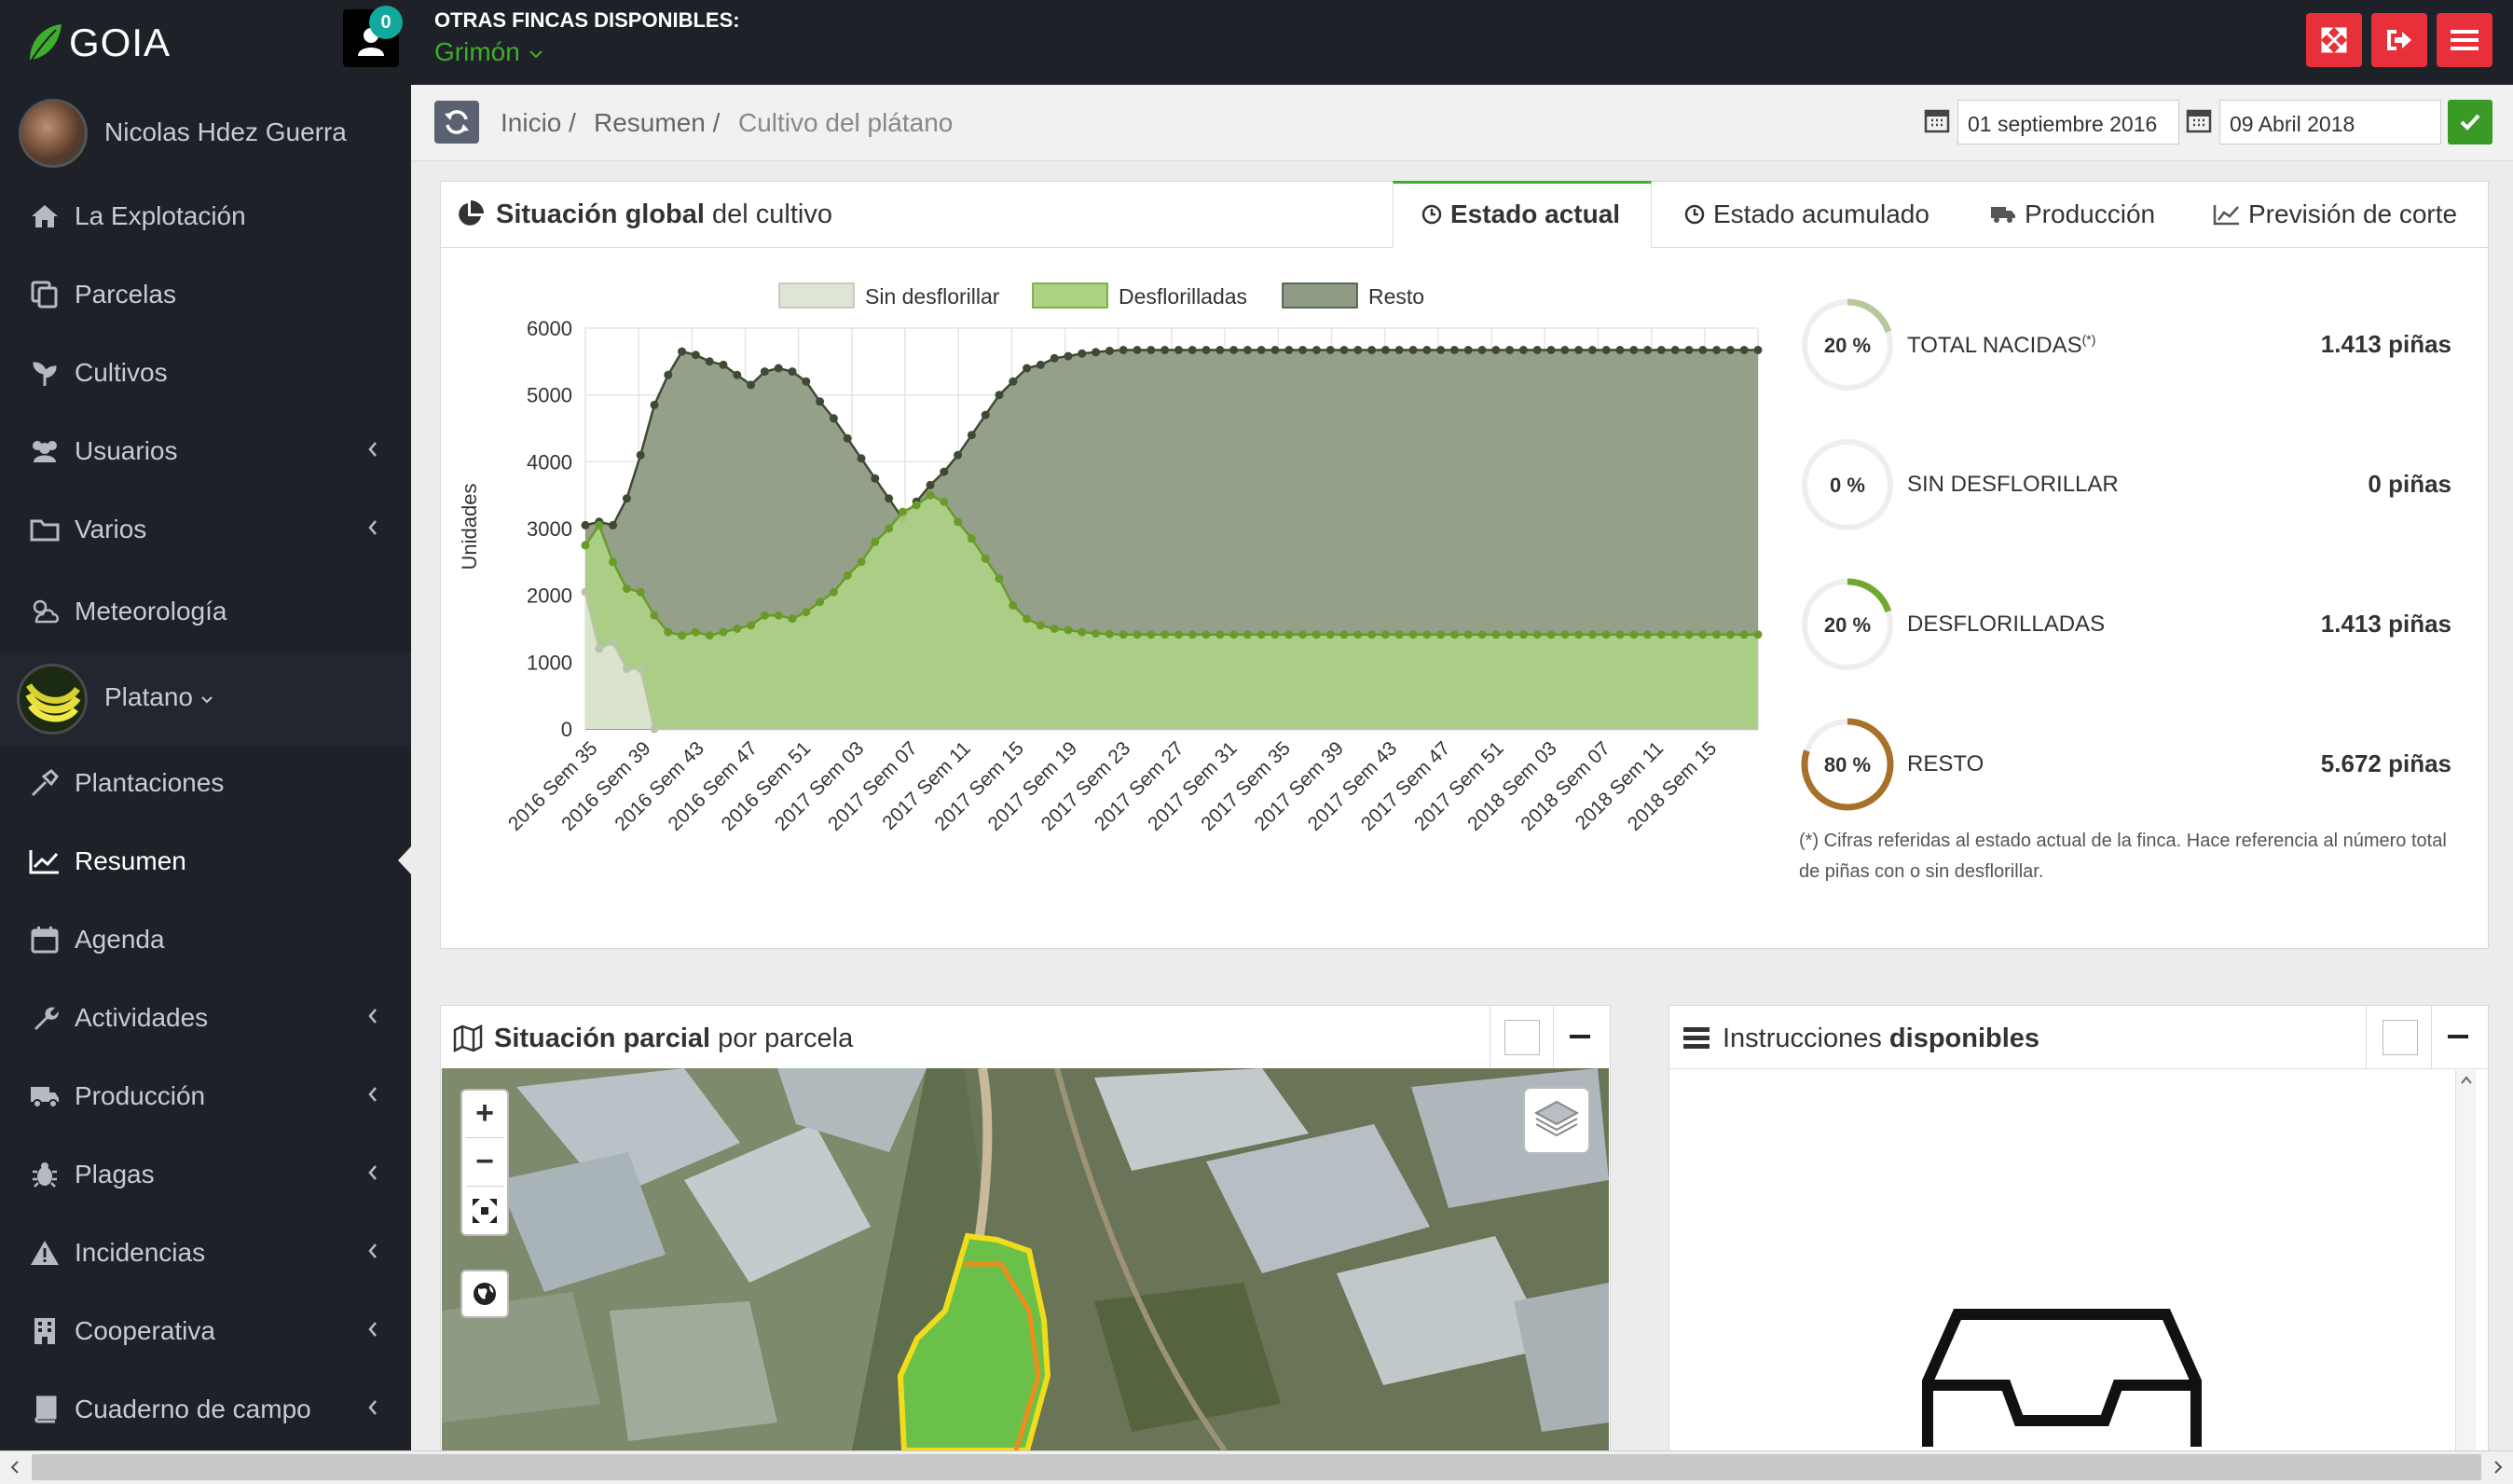  I want to click on sidebar-item-usuarios: Usuarios, so click(205, 451).